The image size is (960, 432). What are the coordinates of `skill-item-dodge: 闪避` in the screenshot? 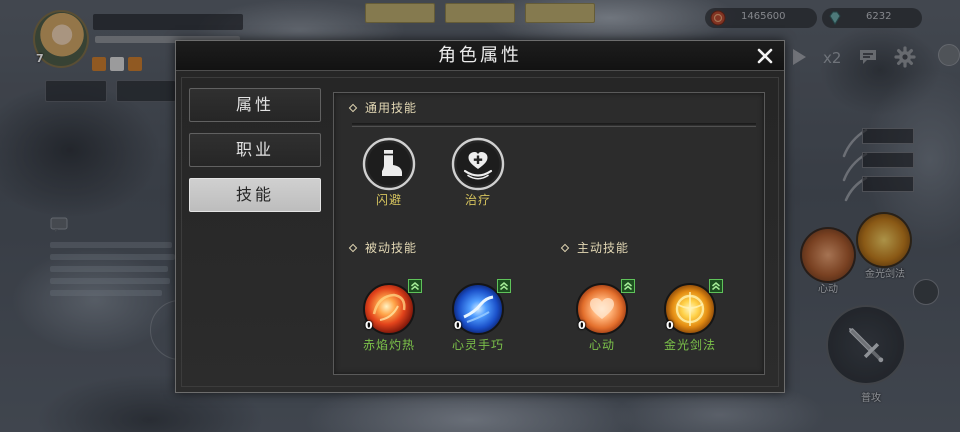 It's located at (389, 177).